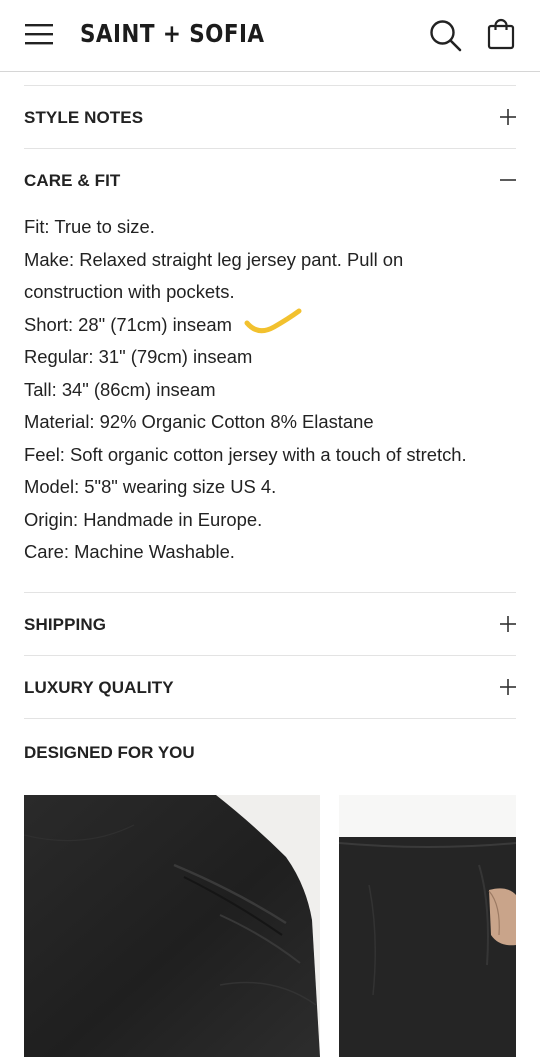 This screenshot has width=540, height=1057. Describe the element at coordinates (270, 36) in the screenshot. I see `site-header: SAINT + SOFIA` at that location.